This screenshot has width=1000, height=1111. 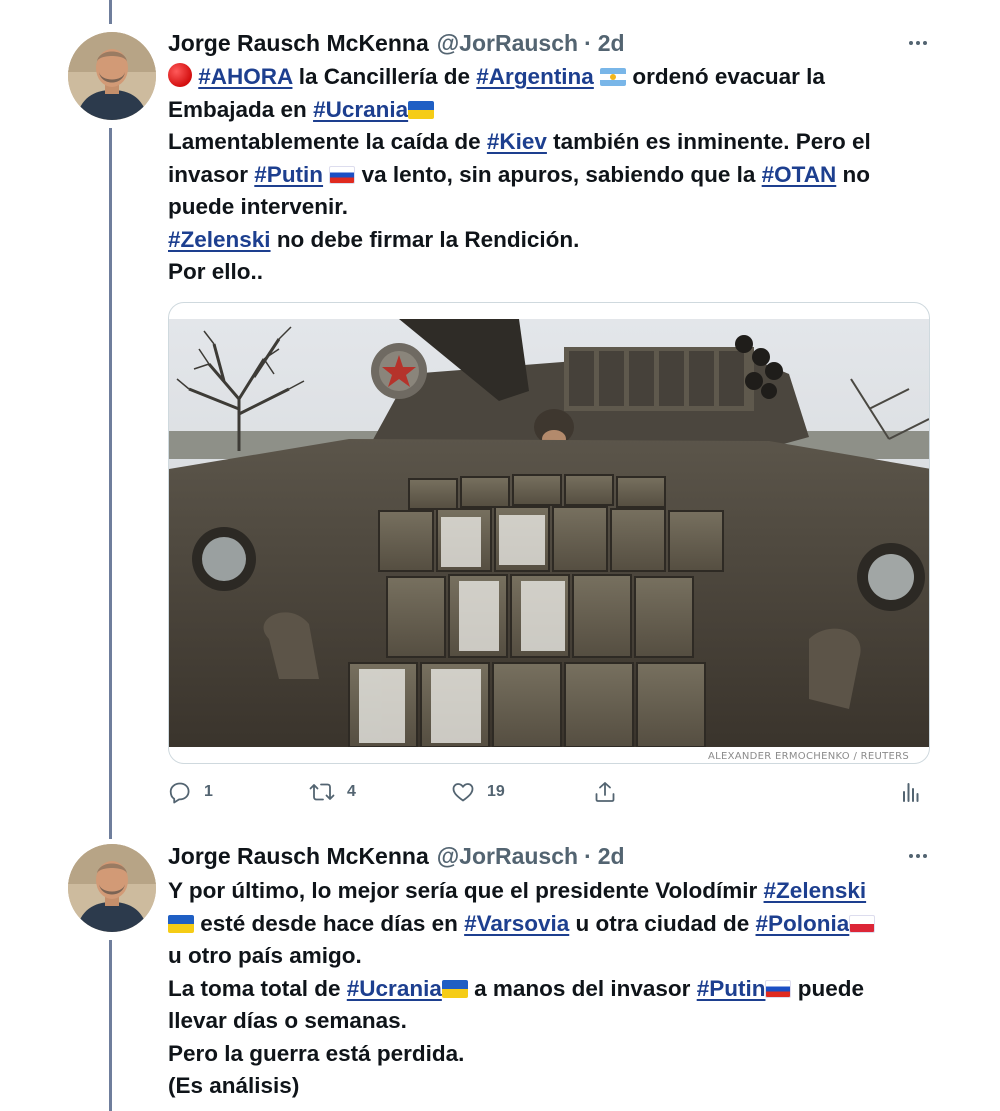 I want to click on text-line: Pero la guerra está perdida., so click(x=558, y=1054).